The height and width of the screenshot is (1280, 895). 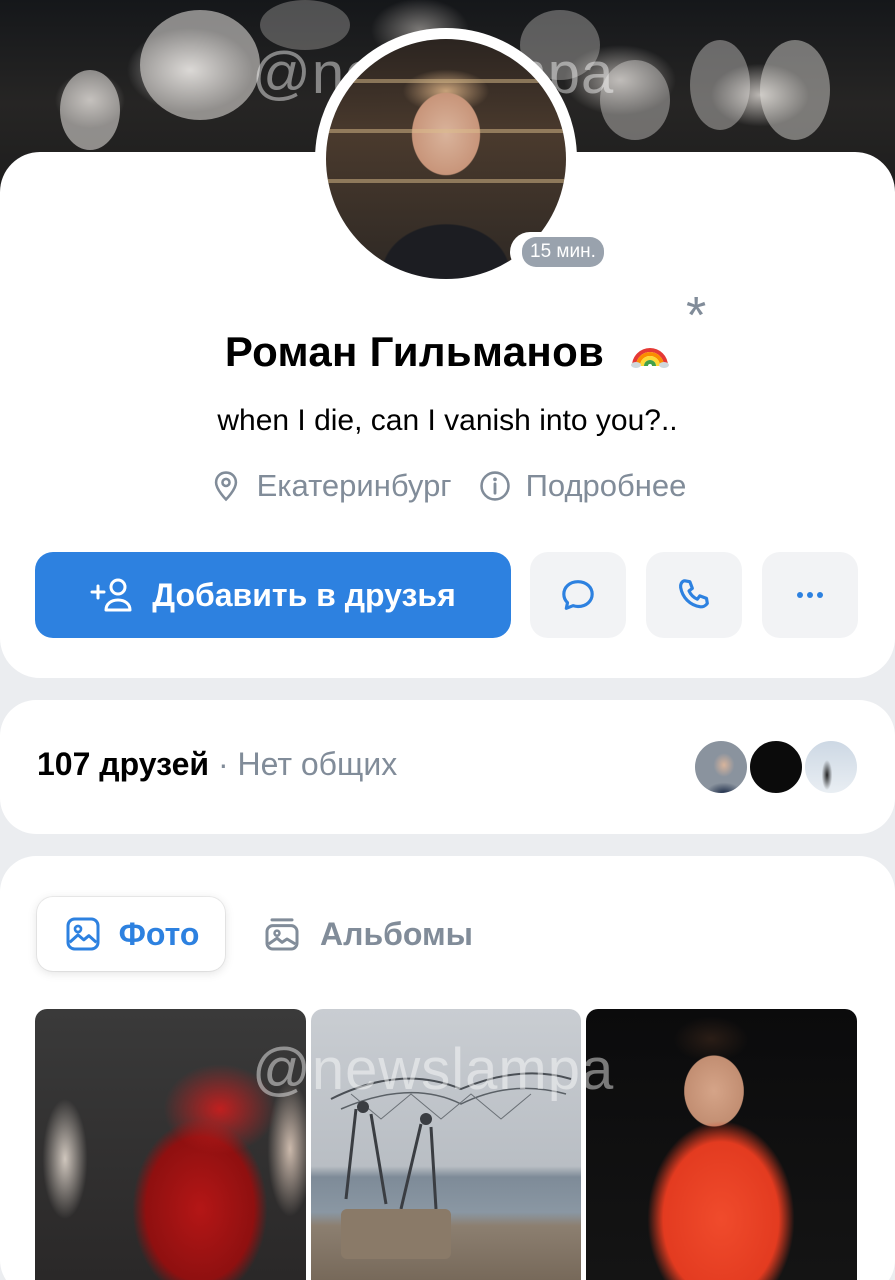 What do you see at coordinates (111, 595) in the screenshot?
I see `add-user-icon` at bounding box center [111, 595].